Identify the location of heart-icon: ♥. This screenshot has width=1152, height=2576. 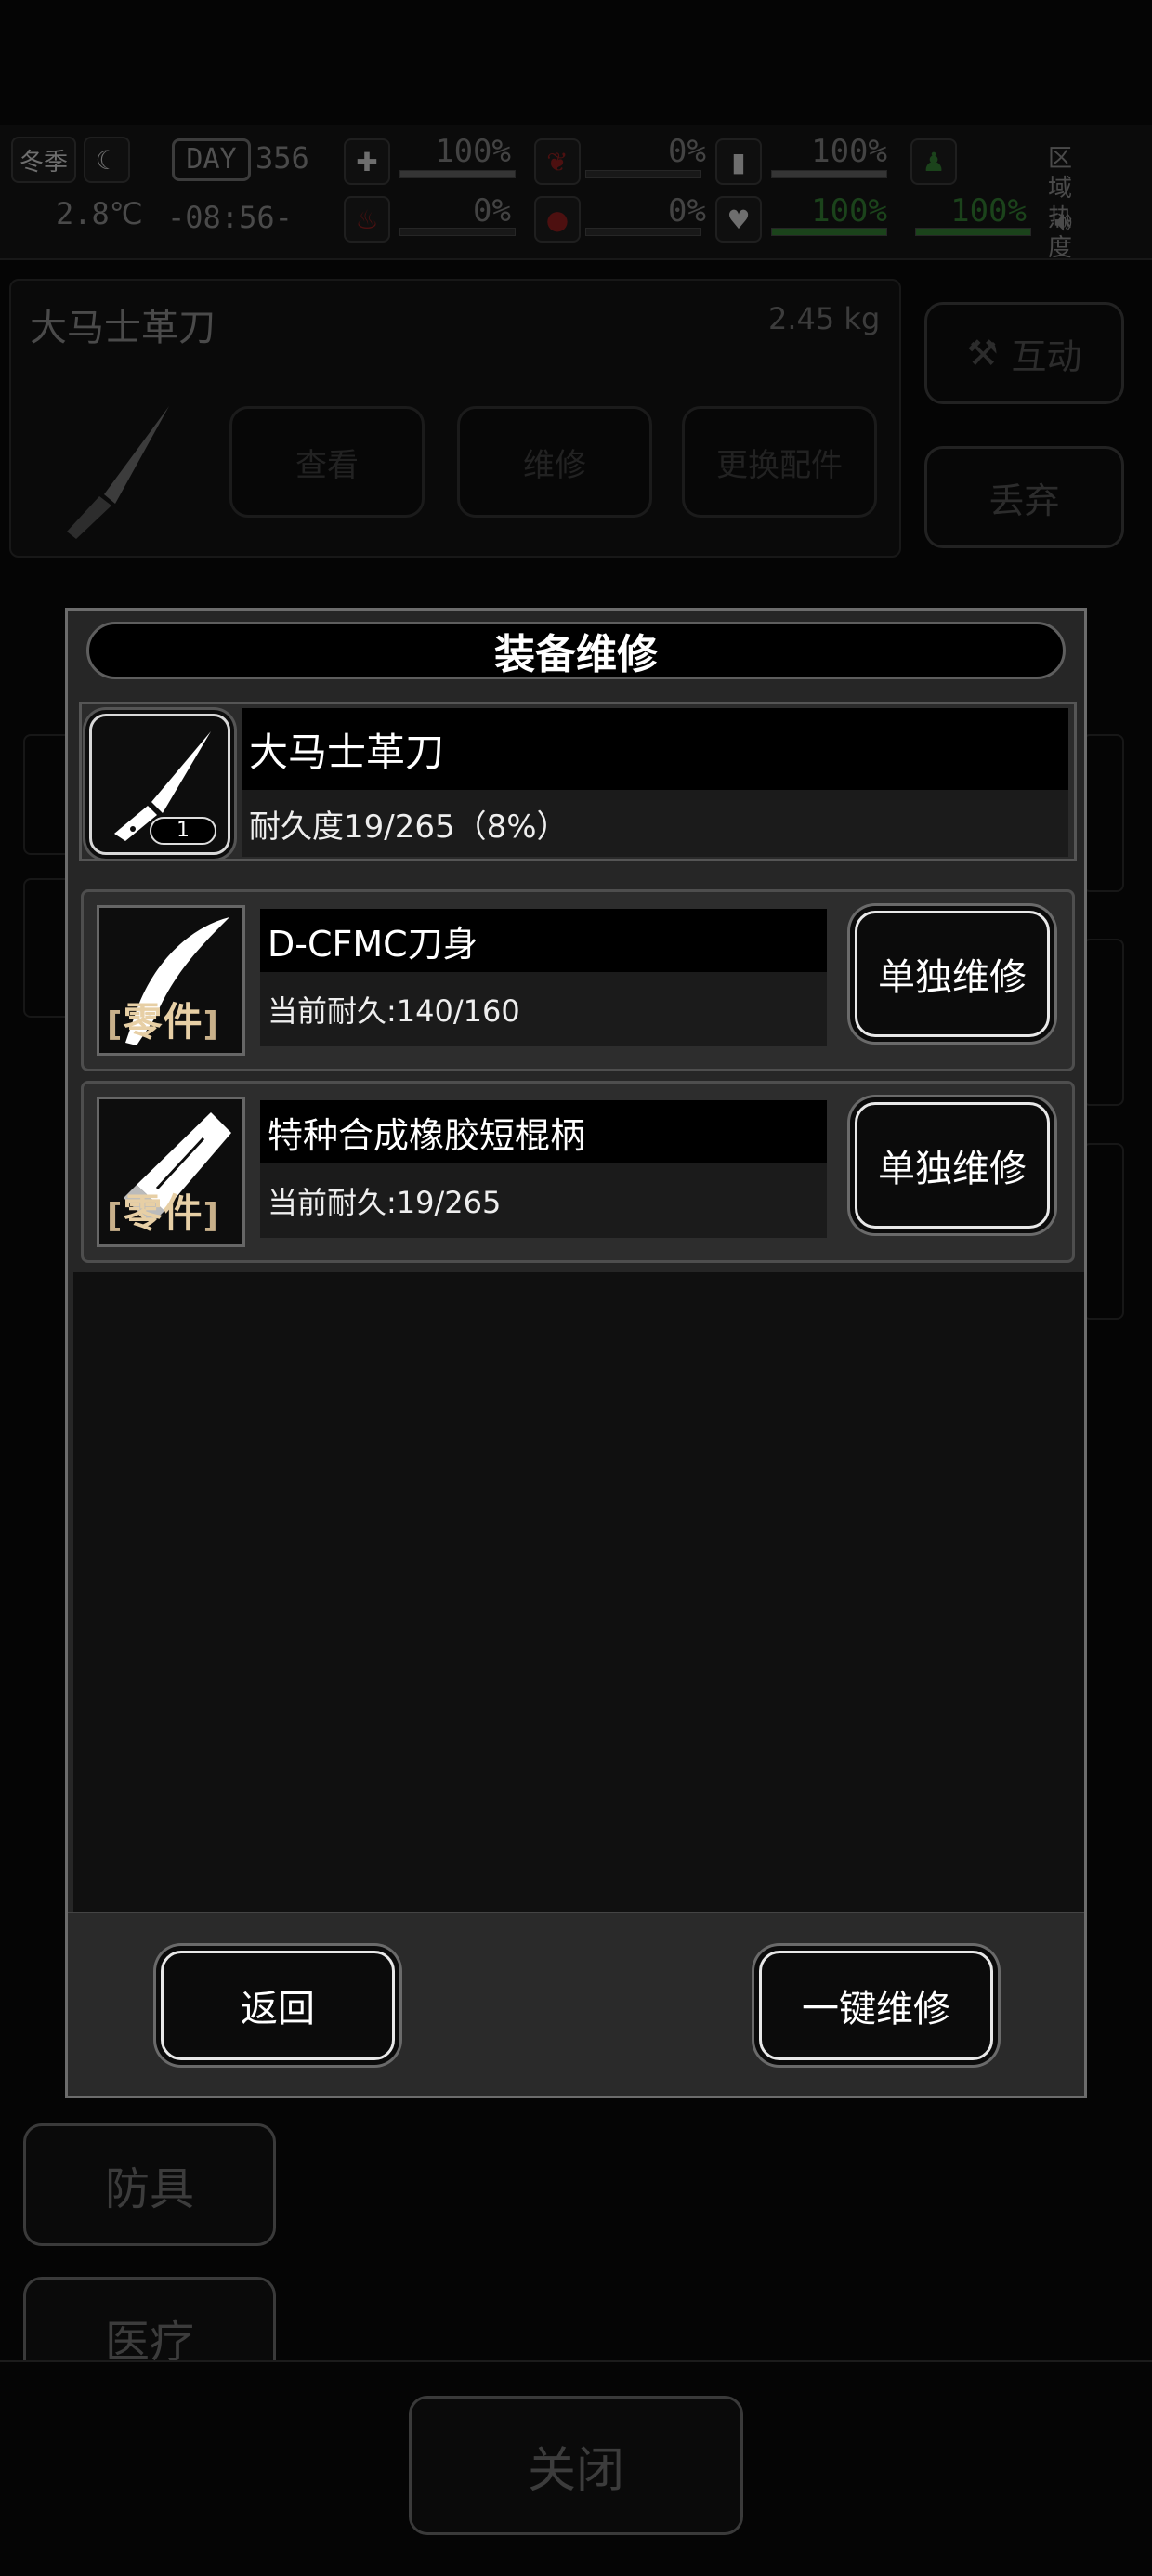
(738, 219).